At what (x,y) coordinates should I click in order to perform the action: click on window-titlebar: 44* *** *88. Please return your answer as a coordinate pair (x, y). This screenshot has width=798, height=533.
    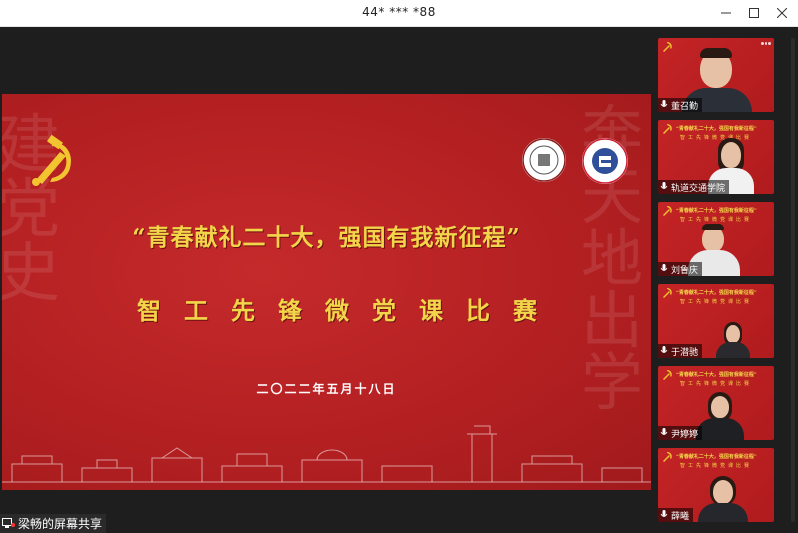
    Looking at the image, I should click on (399, 13).